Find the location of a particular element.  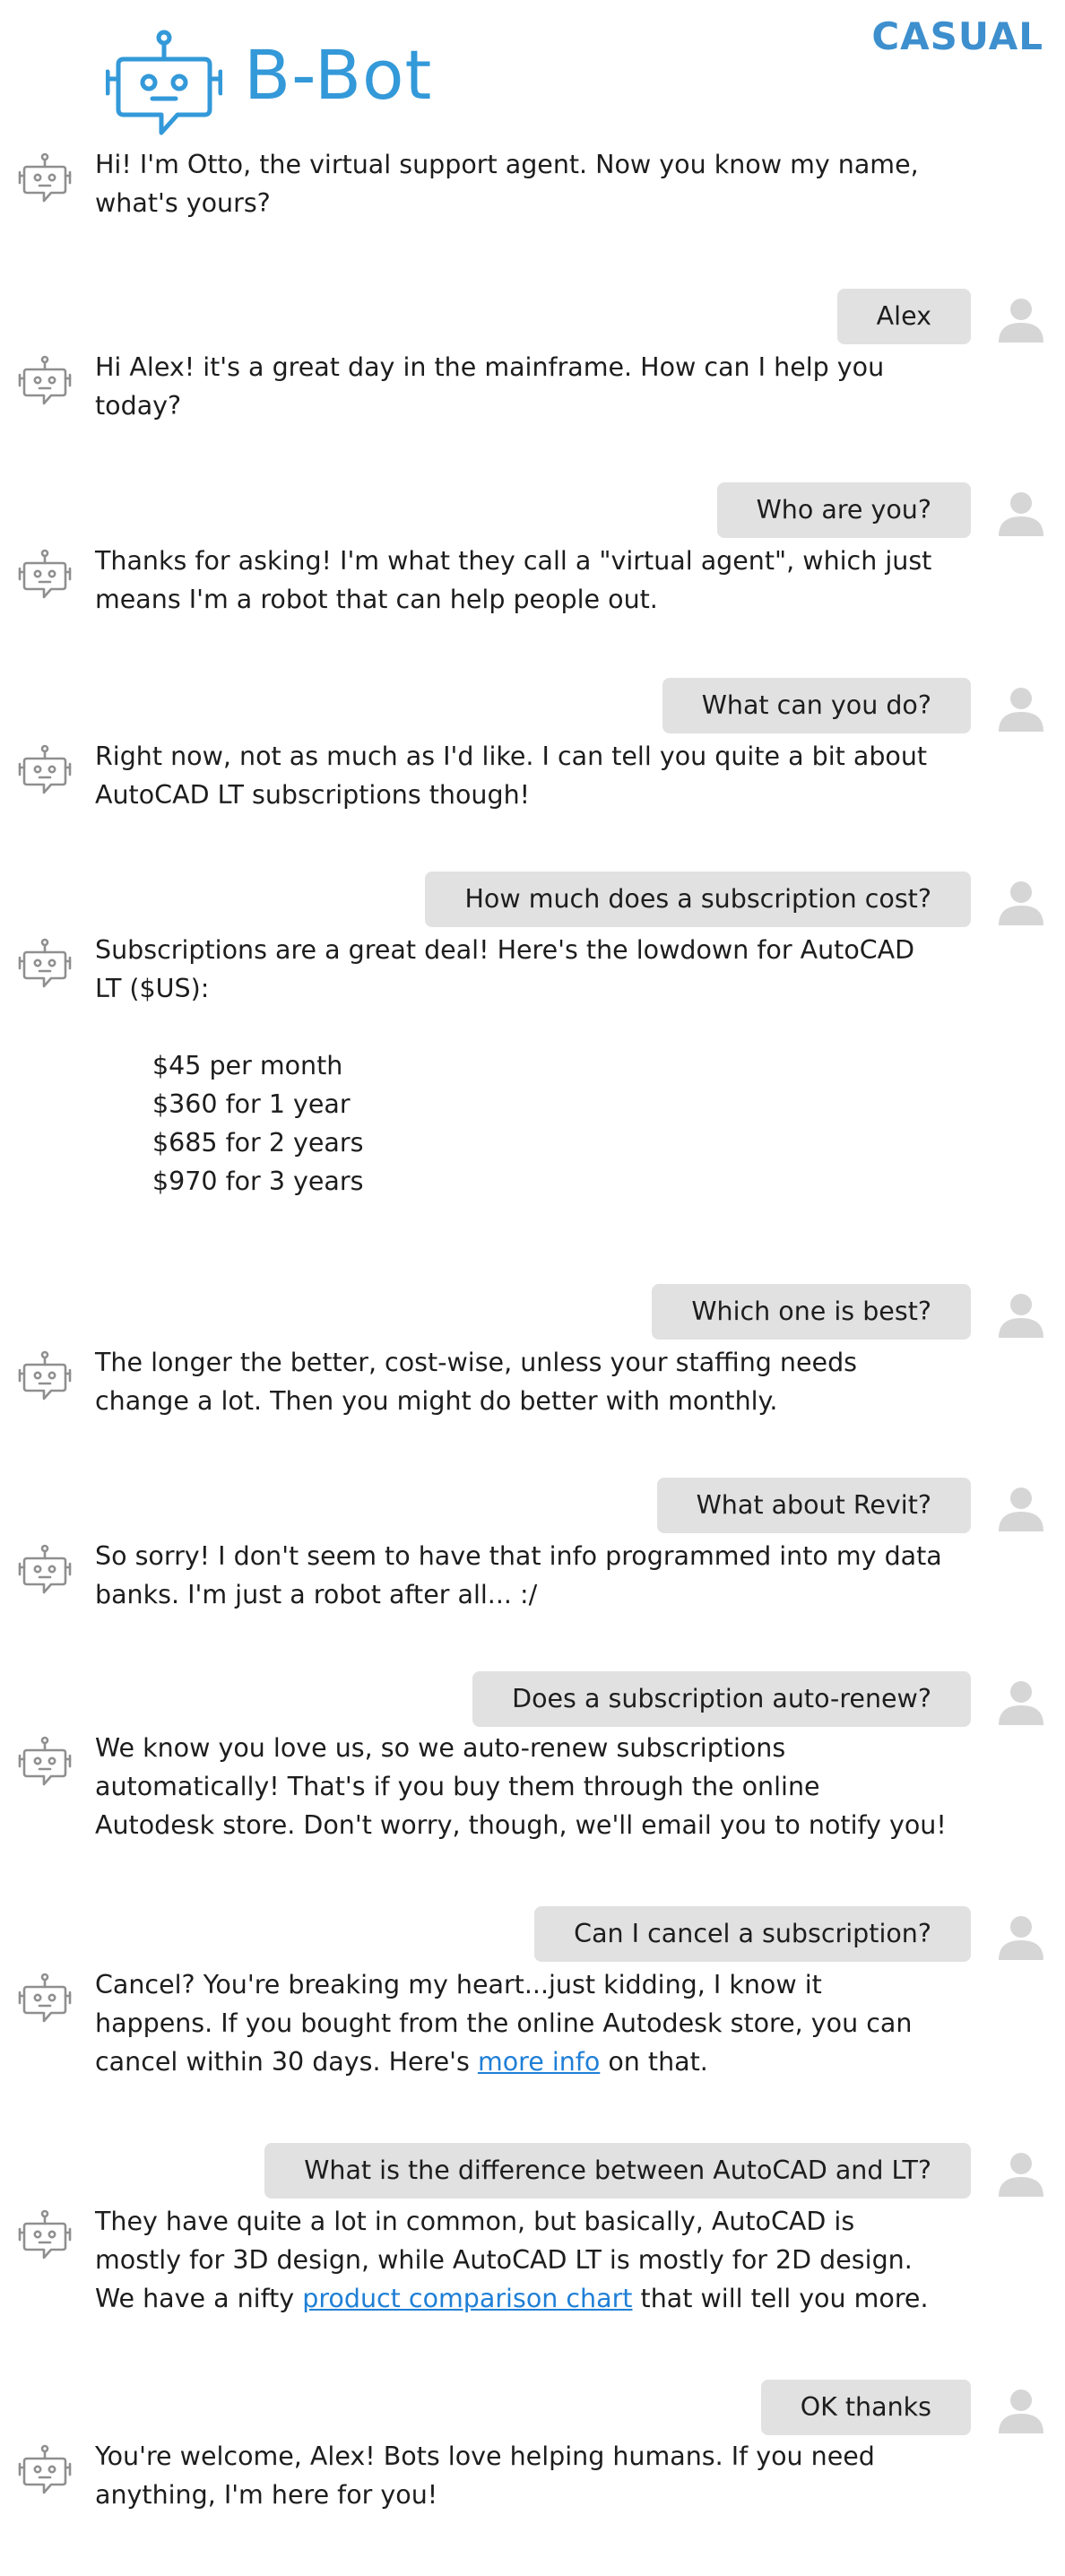

user-message: Does a subscription auto-renew? is located at coordinates (532, 1699).